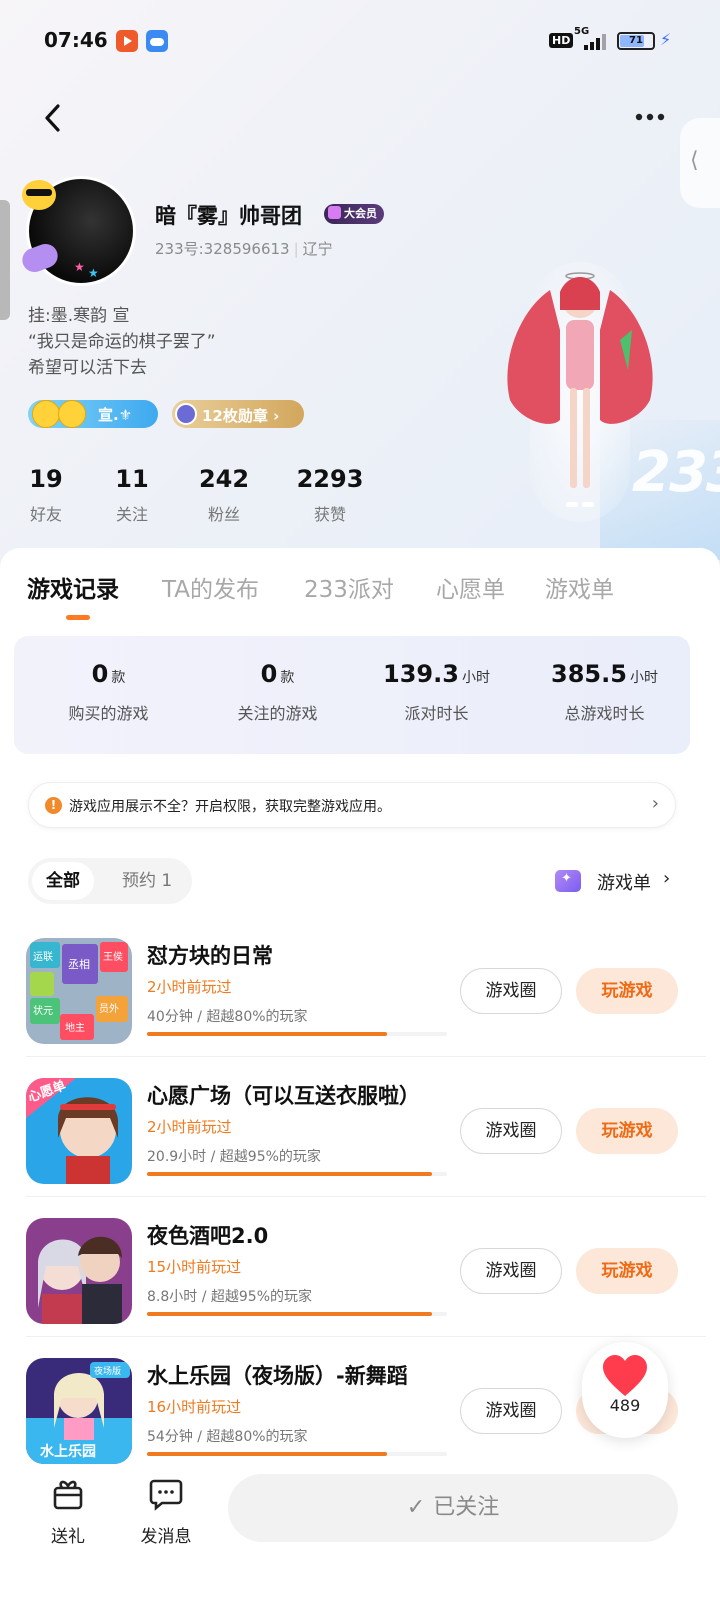 This screenshot has width=720, height=1604. What do you see at coordinates (132, 495) in the screenshot?
I see `stat-following: 11 关注` at bounding box center [132, 495].